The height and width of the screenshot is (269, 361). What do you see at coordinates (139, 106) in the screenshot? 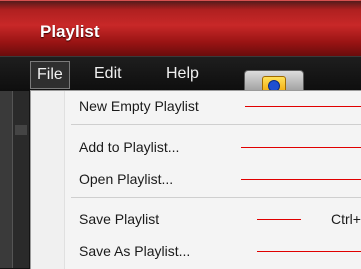
I see `menu-item-new-empty-playlist: New Empty Playlist` at bounding box center [139, 106].